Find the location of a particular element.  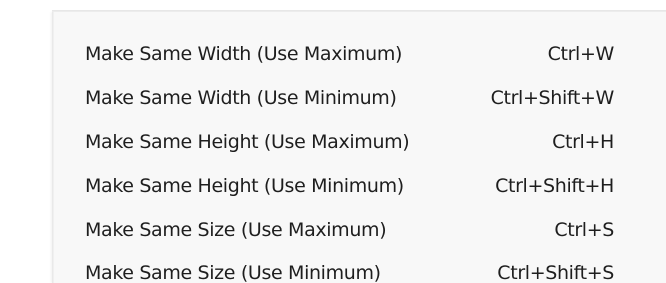

menu-item-label: Make Same Width (Use Minimum) is located at coordinates (241, 98).